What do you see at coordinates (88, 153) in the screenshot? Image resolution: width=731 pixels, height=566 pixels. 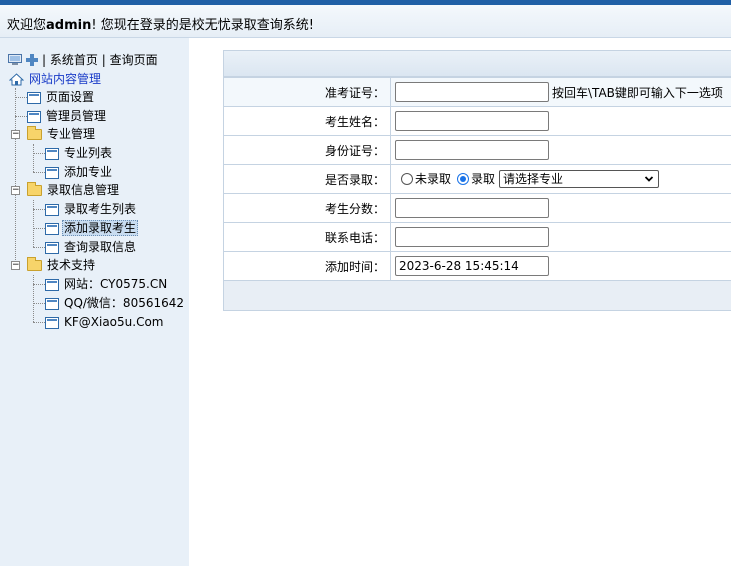 I see `sidebar-item-label: 专业列表` at bounding box center [88, 153].